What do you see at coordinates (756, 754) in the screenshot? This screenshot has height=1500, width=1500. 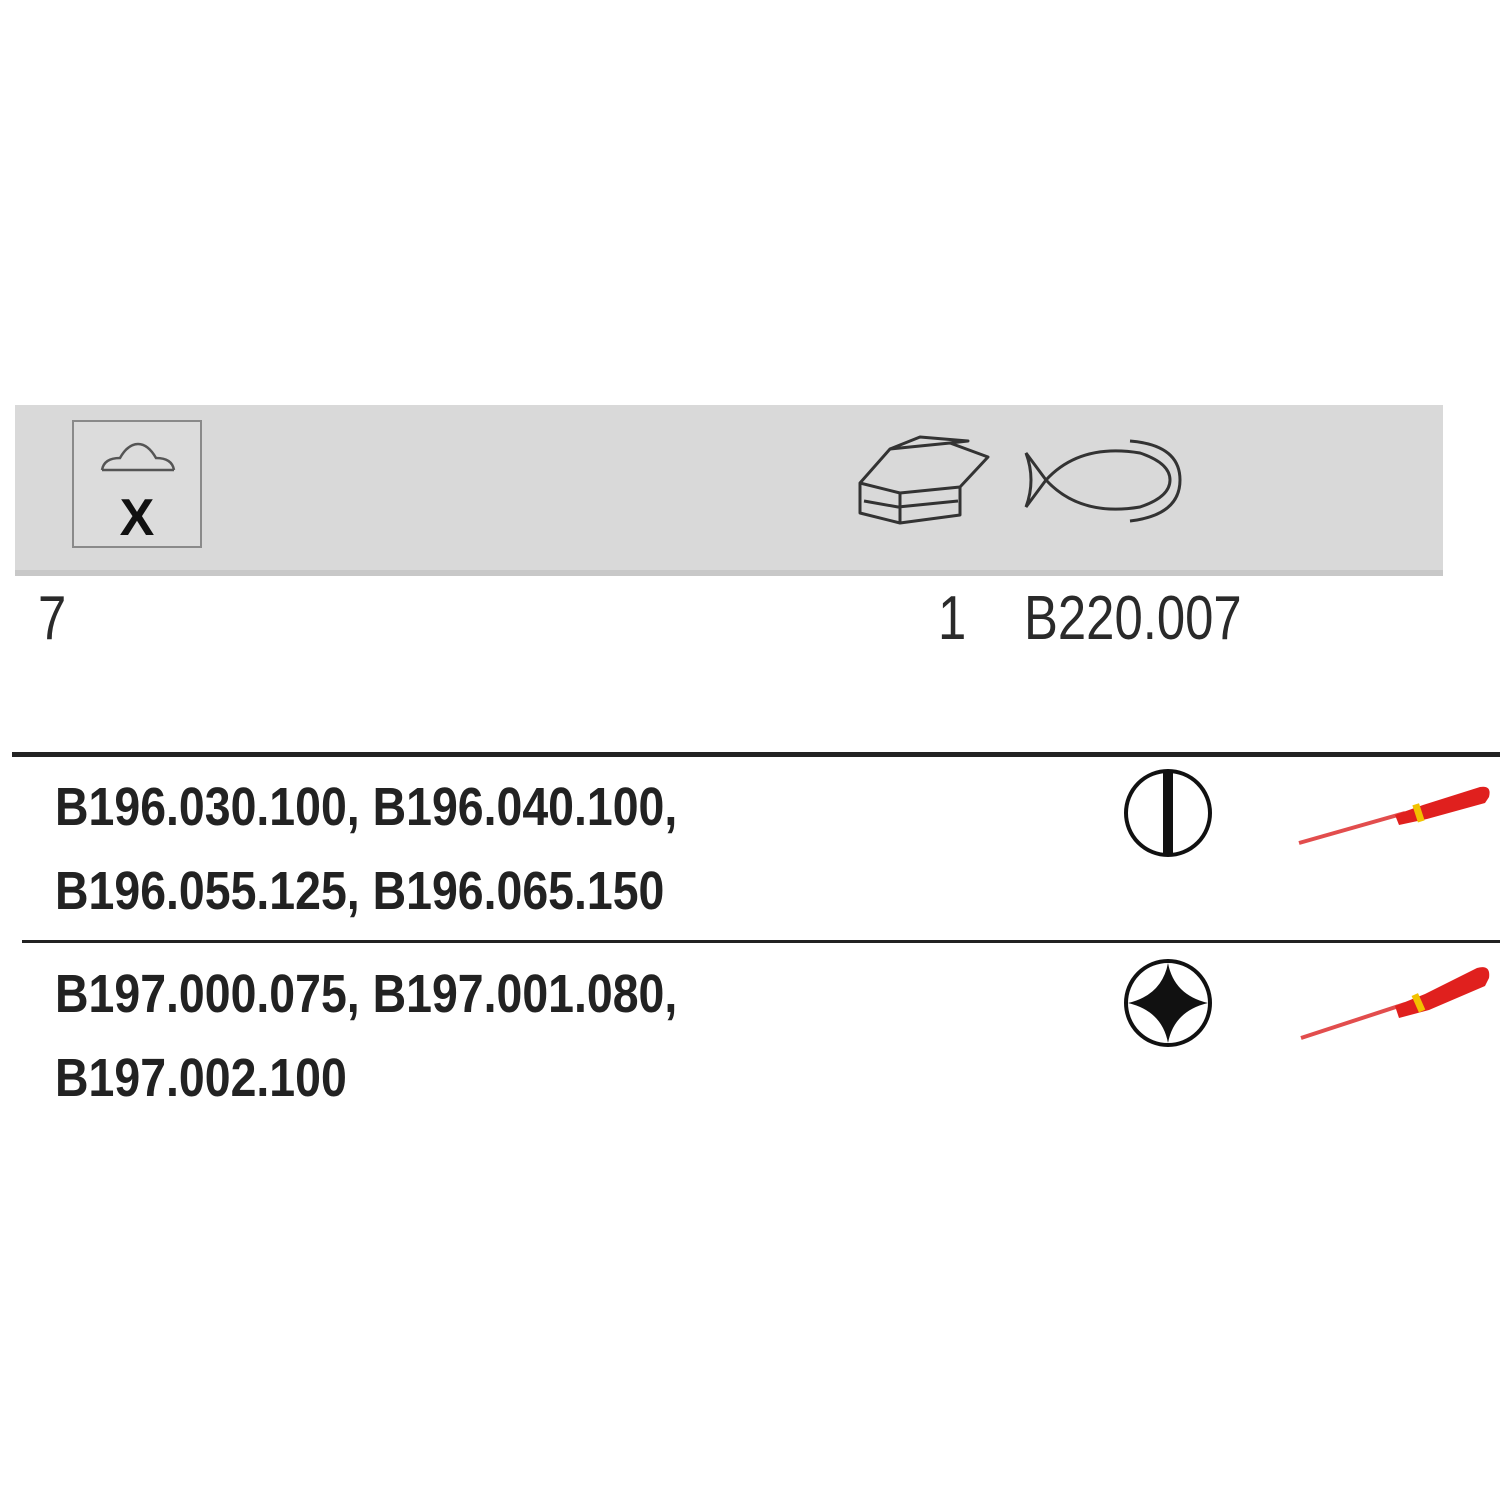 I see `section-divider` at bounding box center [756, 754].